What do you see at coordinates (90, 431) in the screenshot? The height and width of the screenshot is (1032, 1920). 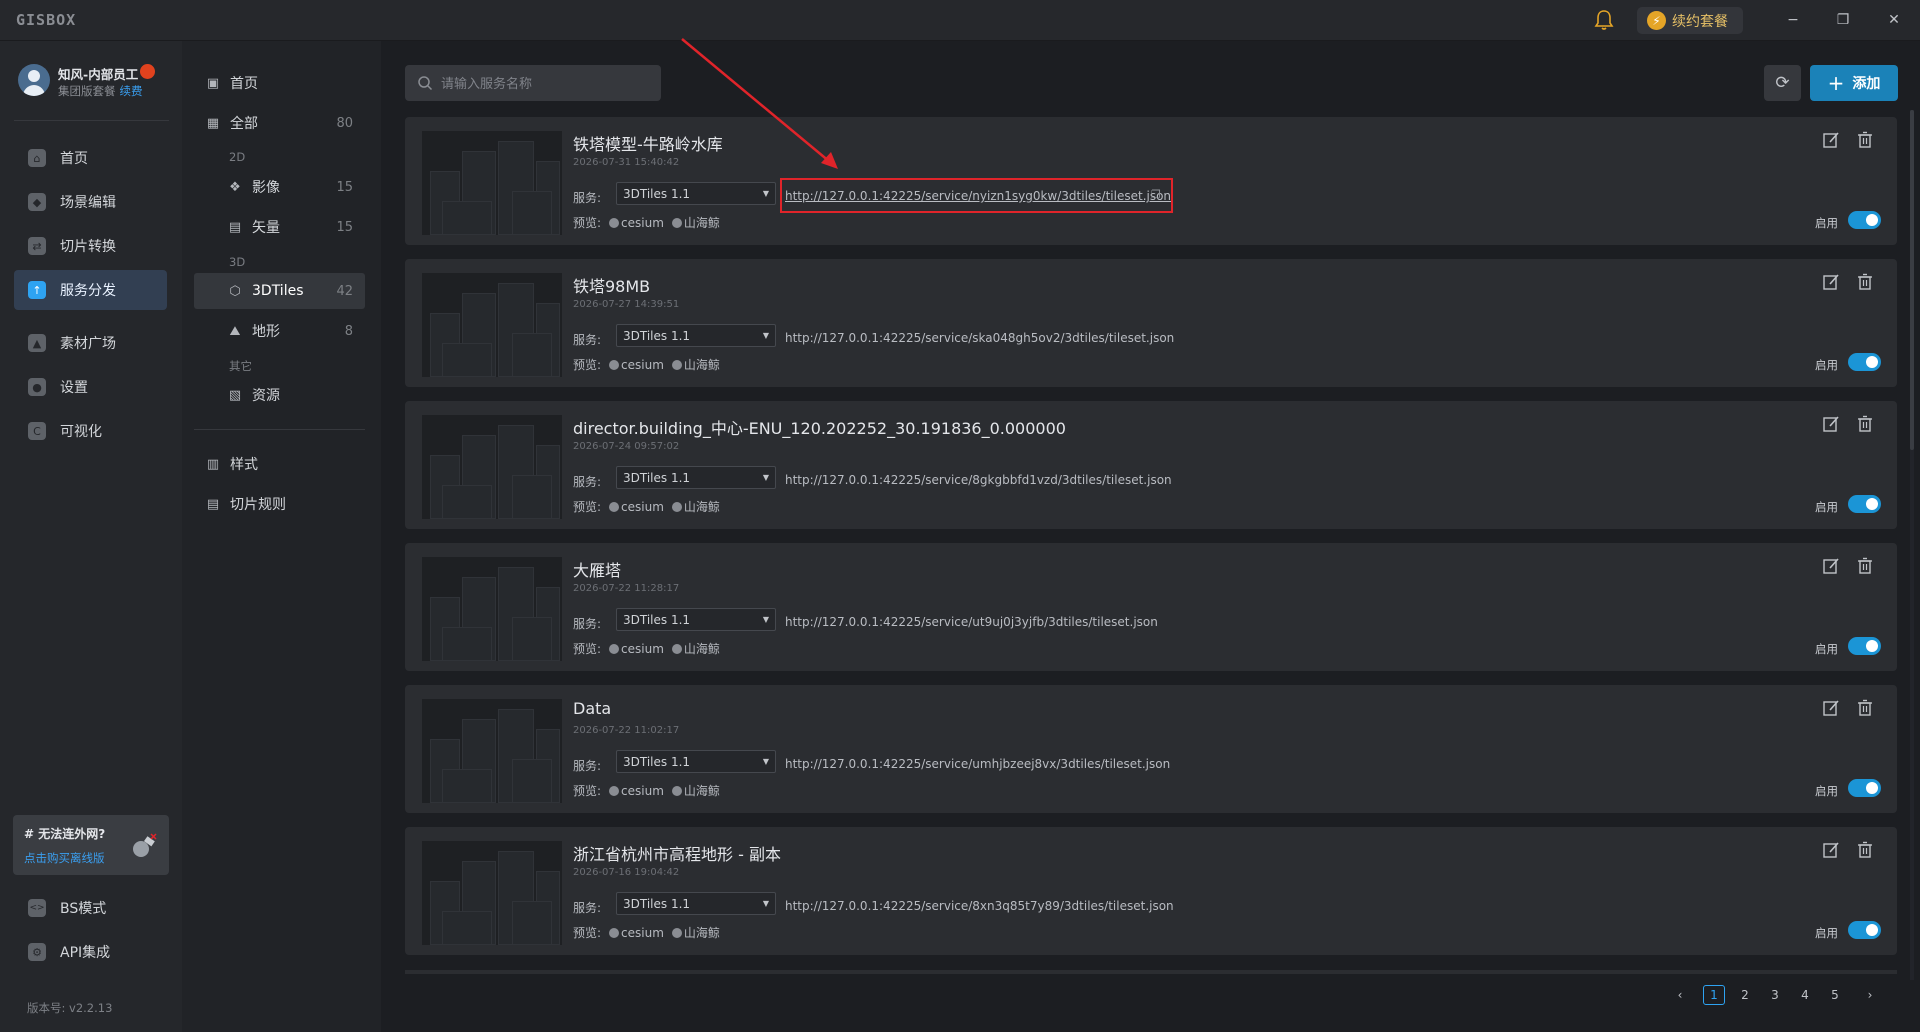 I see `sidebar-item-visualize: C 可视化` at bounding box center [90, 431].